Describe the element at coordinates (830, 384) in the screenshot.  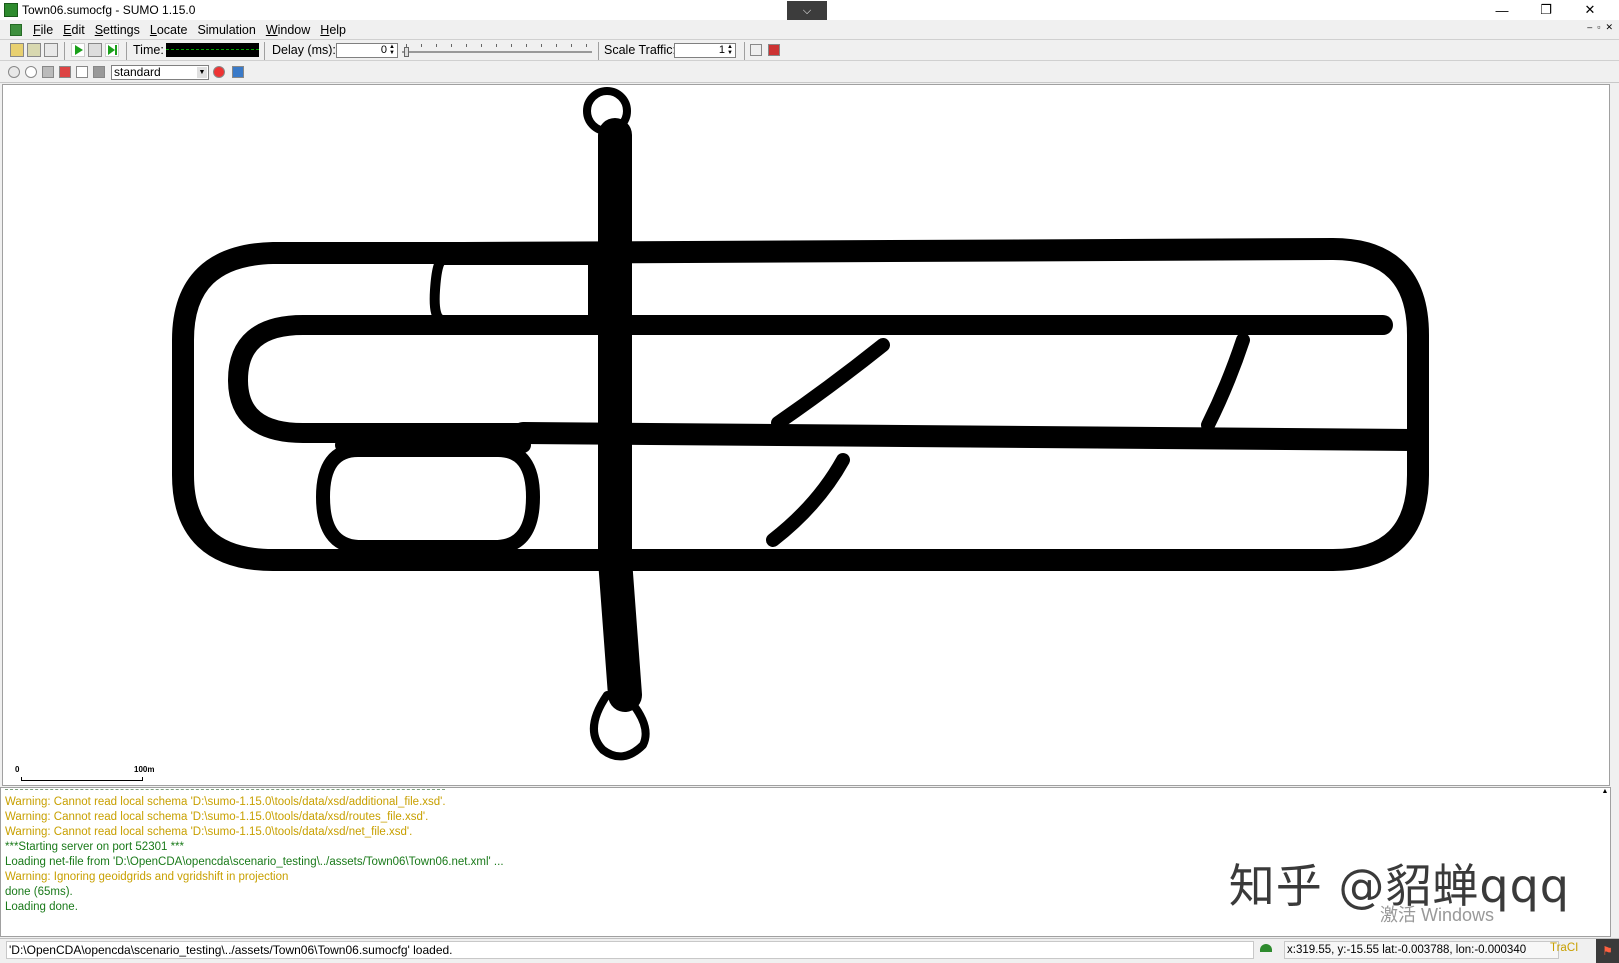
I see `diagonal-connector-upper` at that location.